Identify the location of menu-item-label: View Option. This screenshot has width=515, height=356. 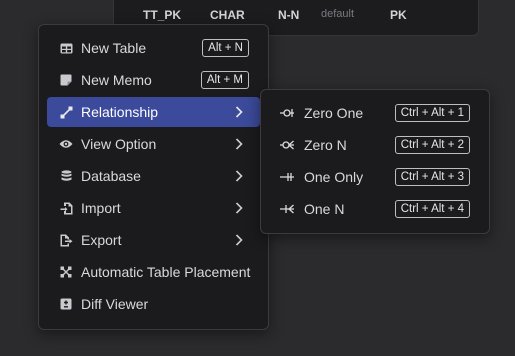
(119, 144).